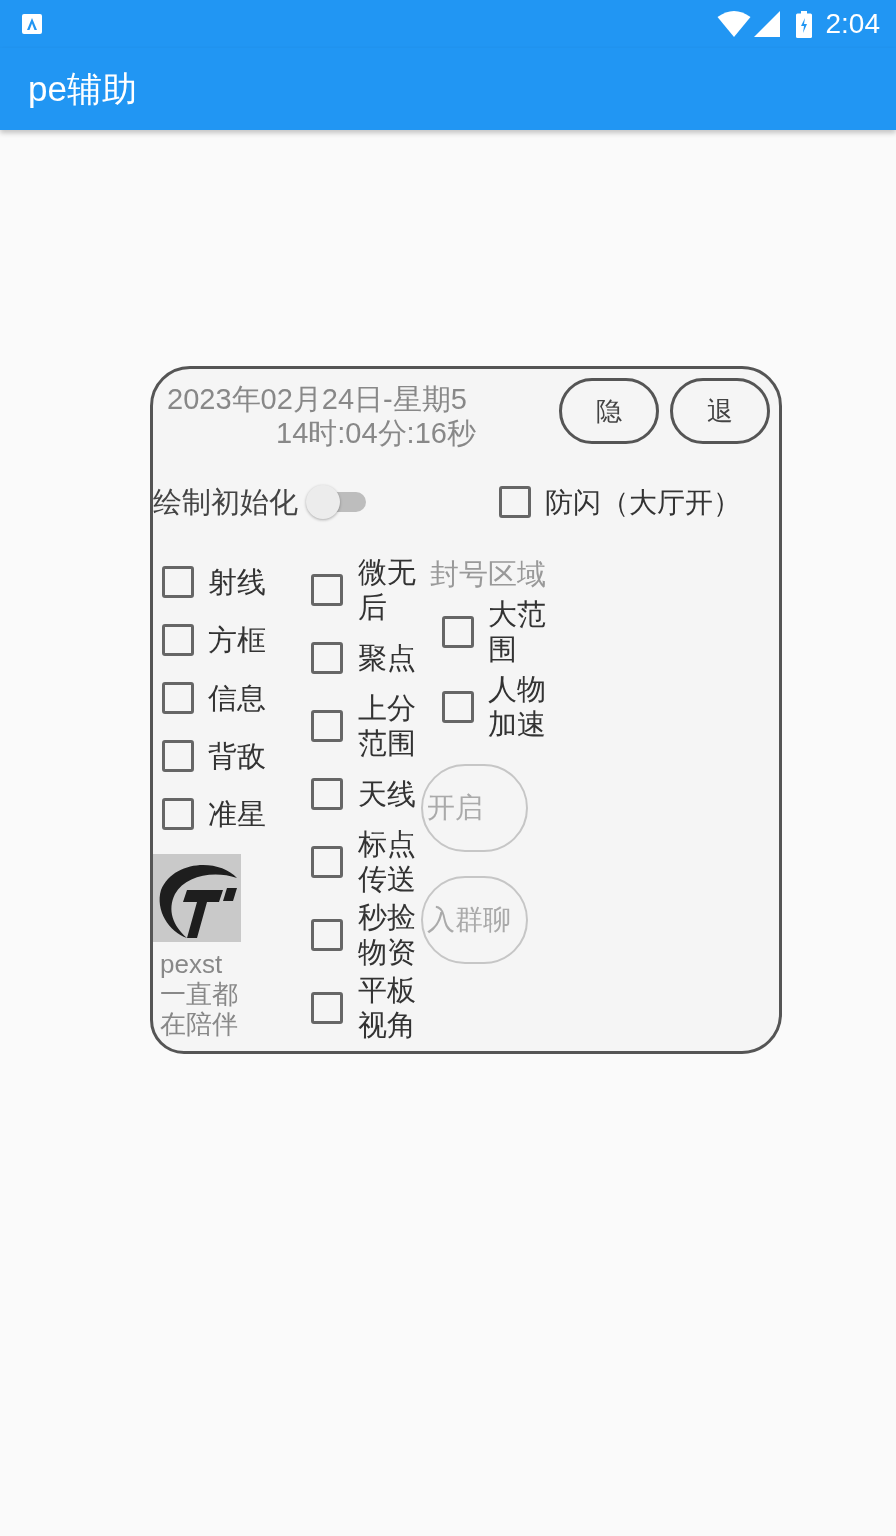 The height and width of the screenshot is (1536, 896). Describe the element at coordinates (852, 24) in the screenshot. I see `status-time: 2:04` at that location.